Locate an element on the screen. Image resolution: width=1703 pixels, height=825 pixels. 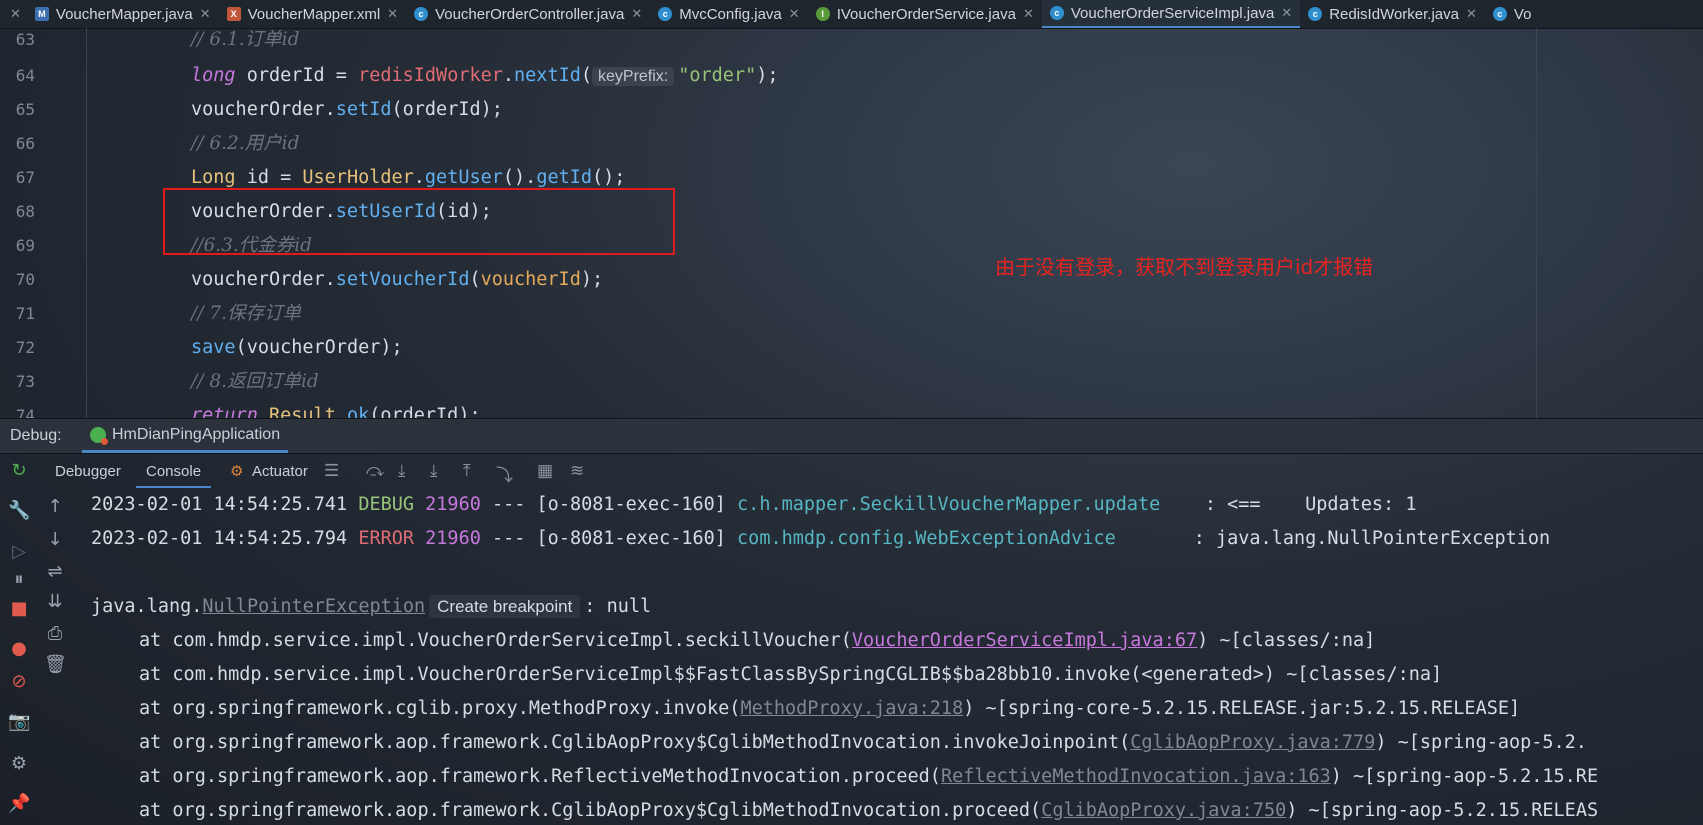
tab-voucherorderserviceimpl: c VoucherOrderServiceImpl.java ✕ is located at coordinates (1171, 14).